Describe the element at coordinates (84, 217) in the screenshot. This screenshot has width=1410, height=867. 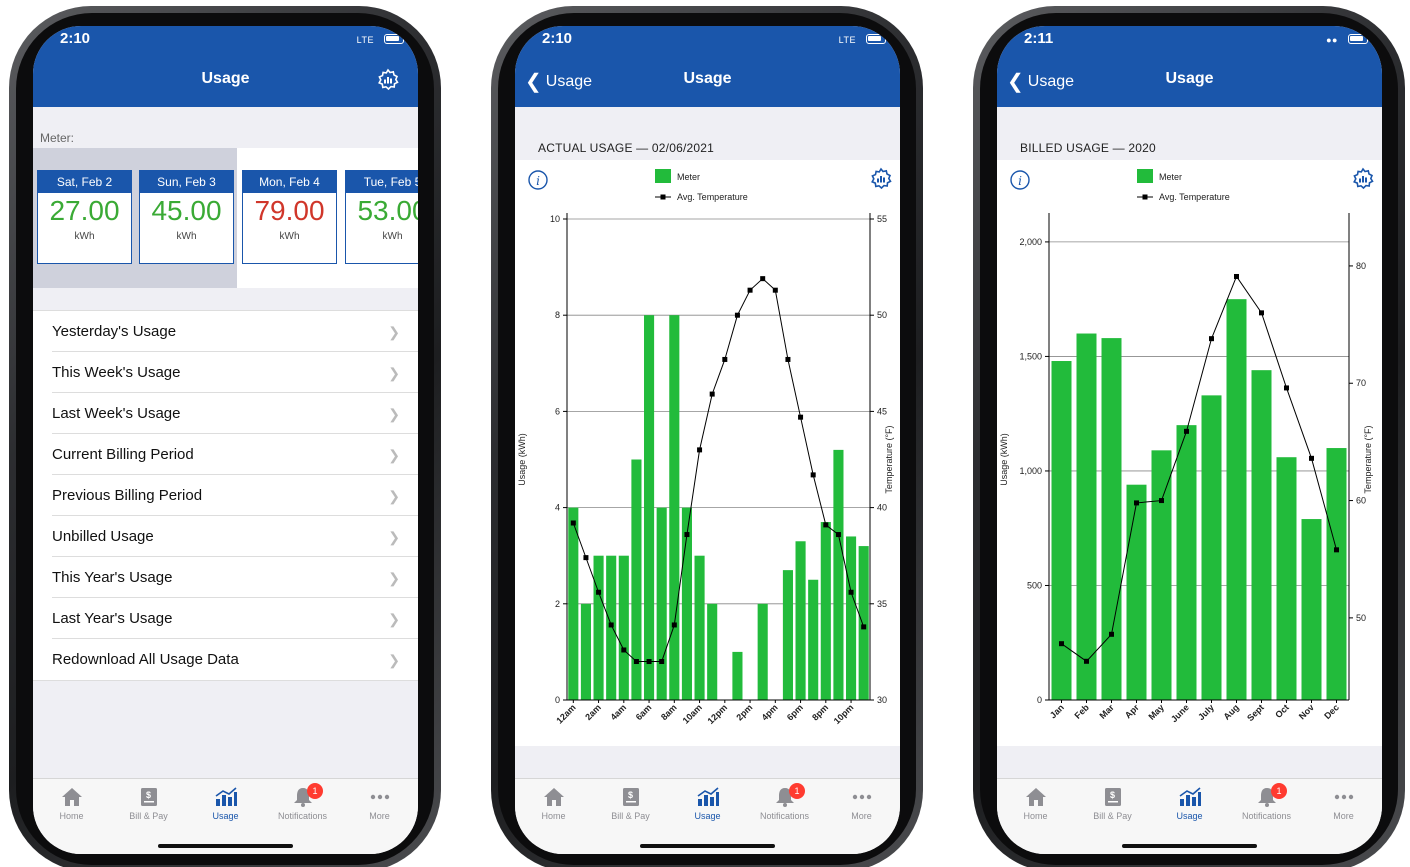
I see `meter-card: Sat, Feb 2 27.00 kWh` at that location.